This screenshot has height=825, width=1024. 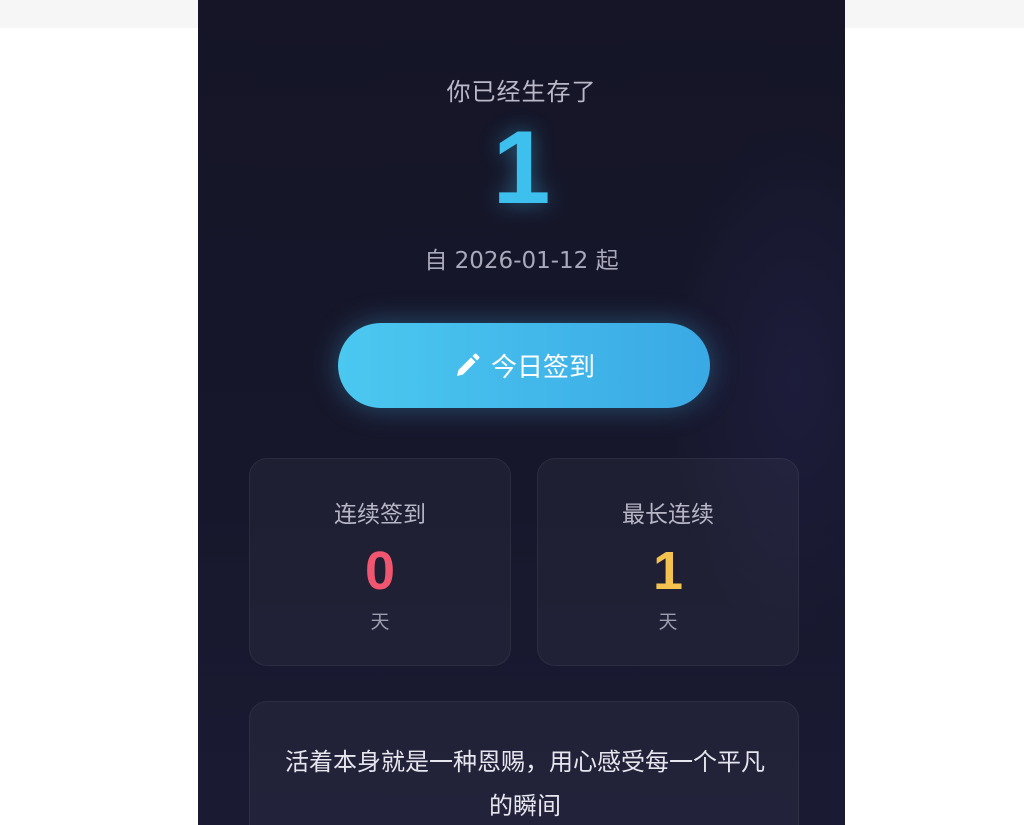 I want to click on longest-streak-unit: 天, so click(x=668, y=622).